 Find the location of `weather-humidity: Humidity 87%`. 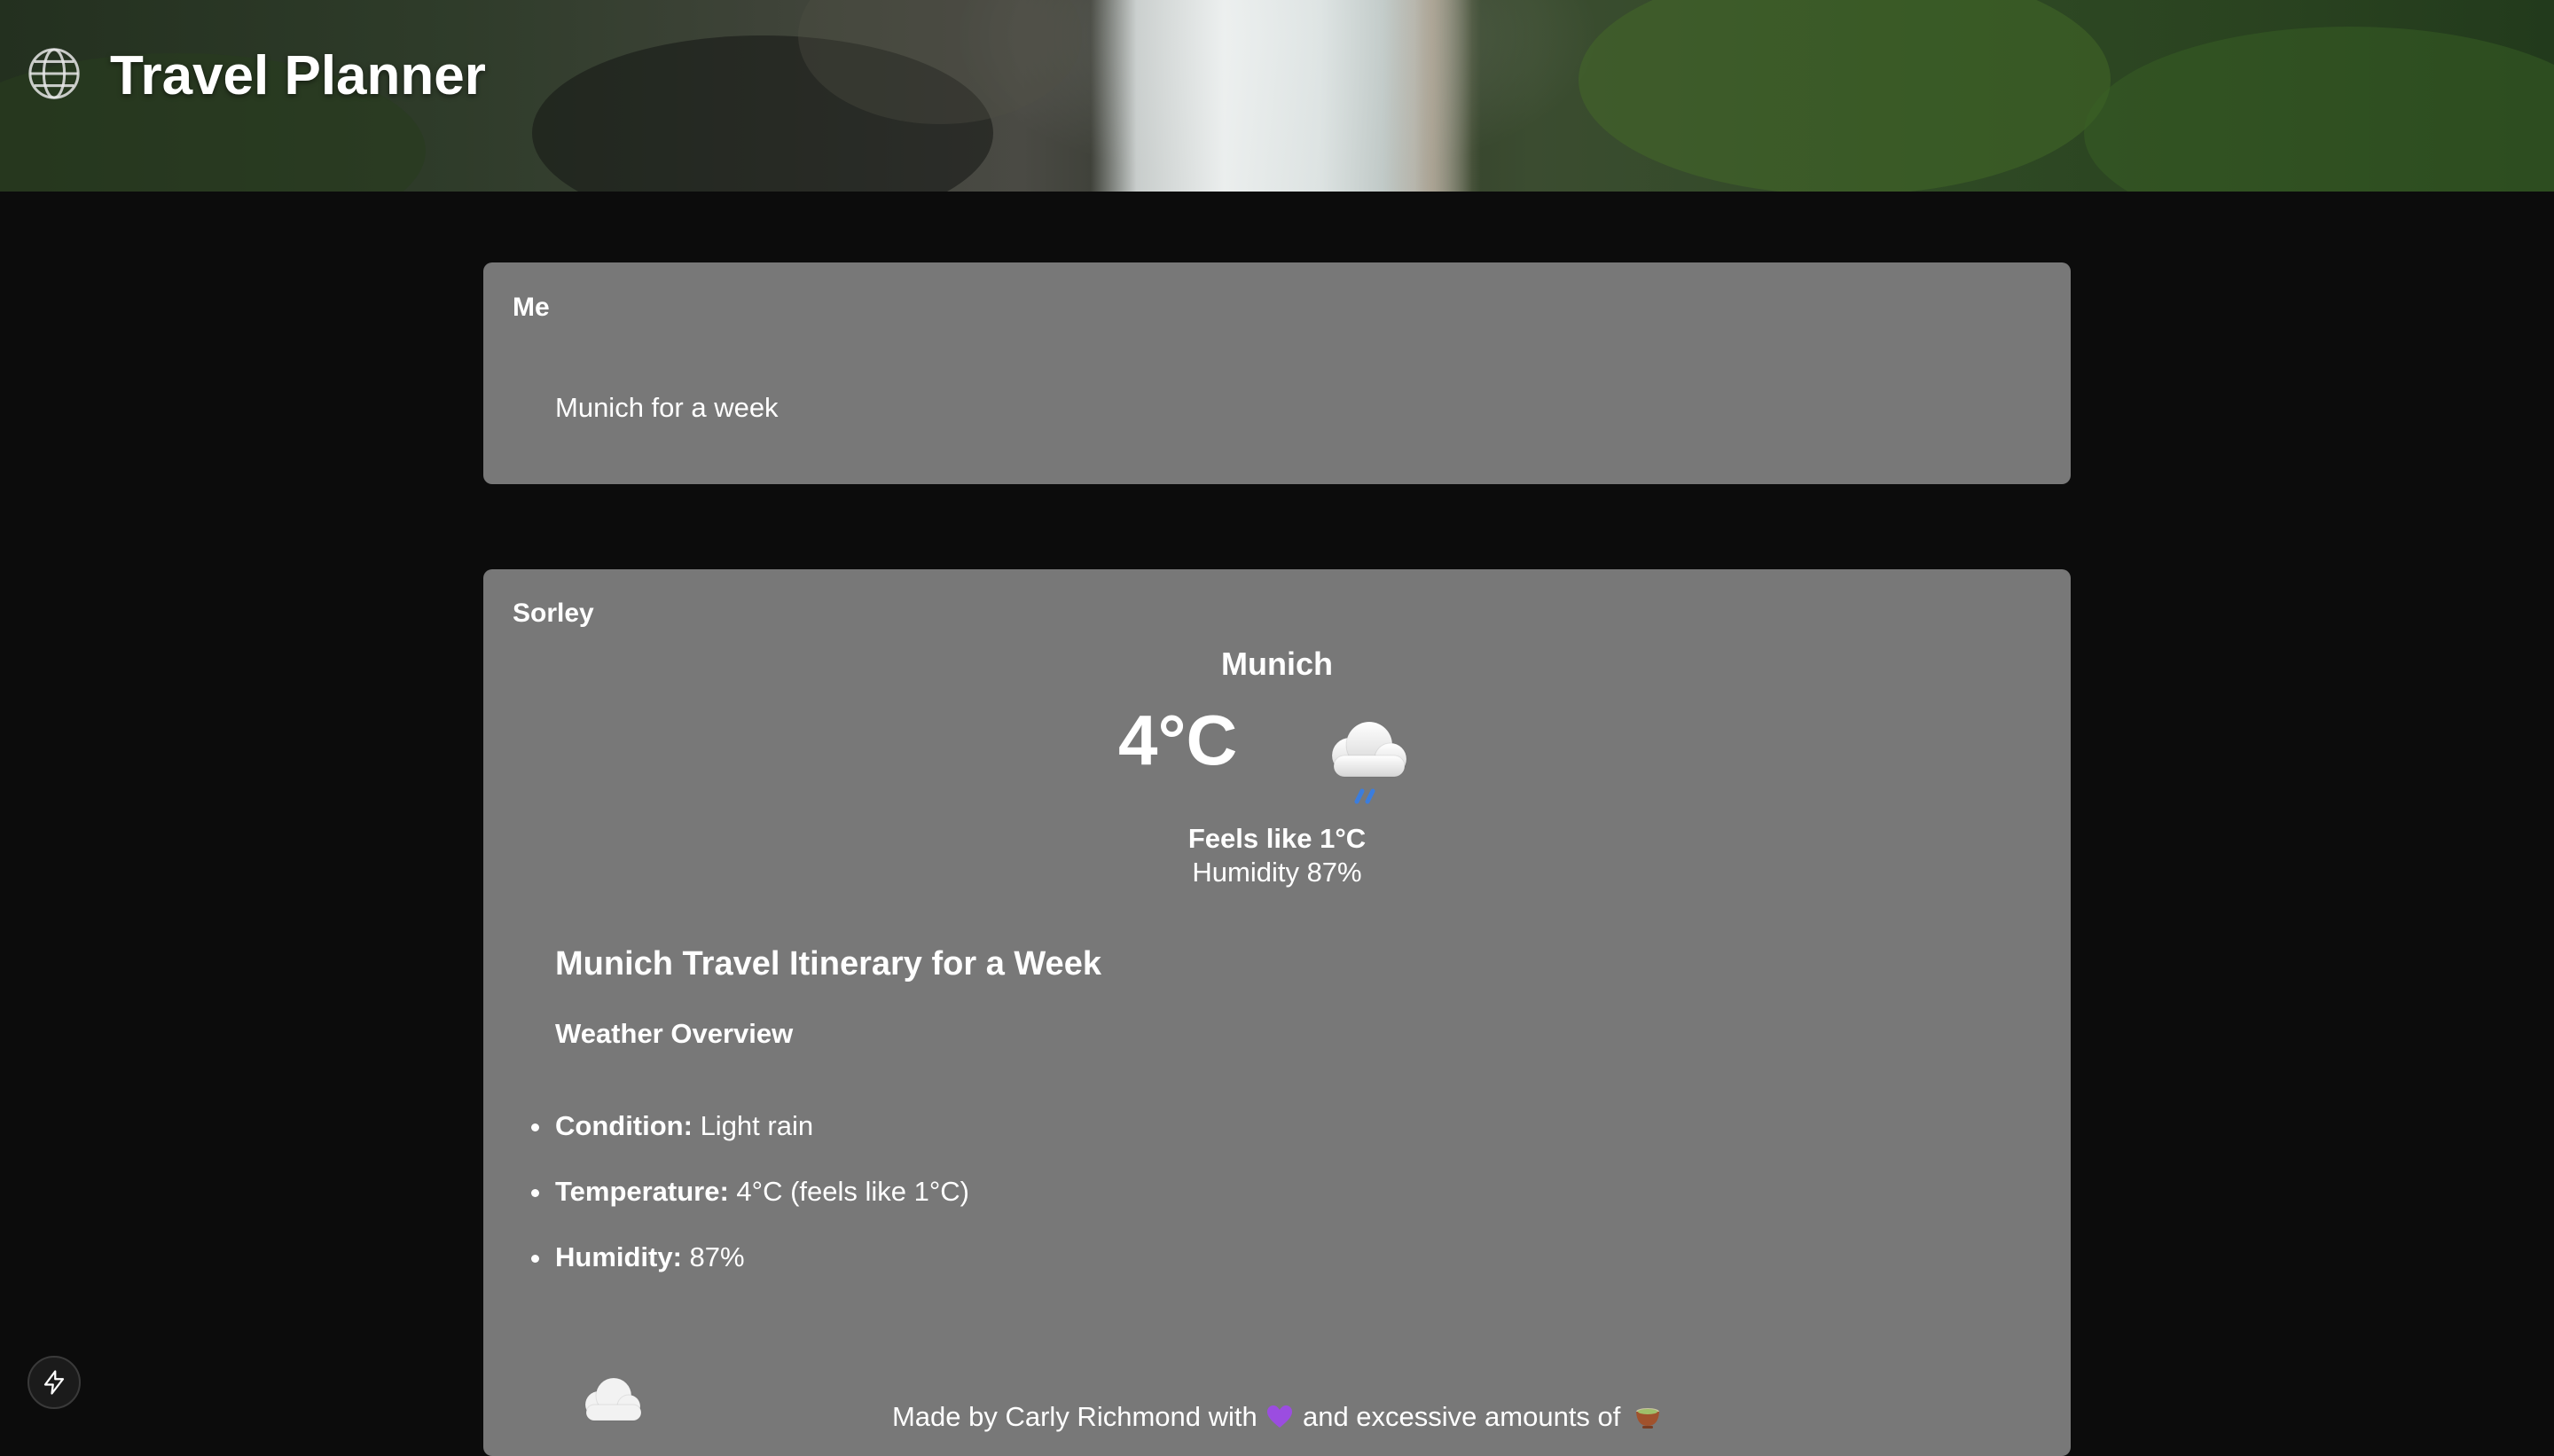

weather-humidity: Humidity 87% is located at coordinates (1277, 872).